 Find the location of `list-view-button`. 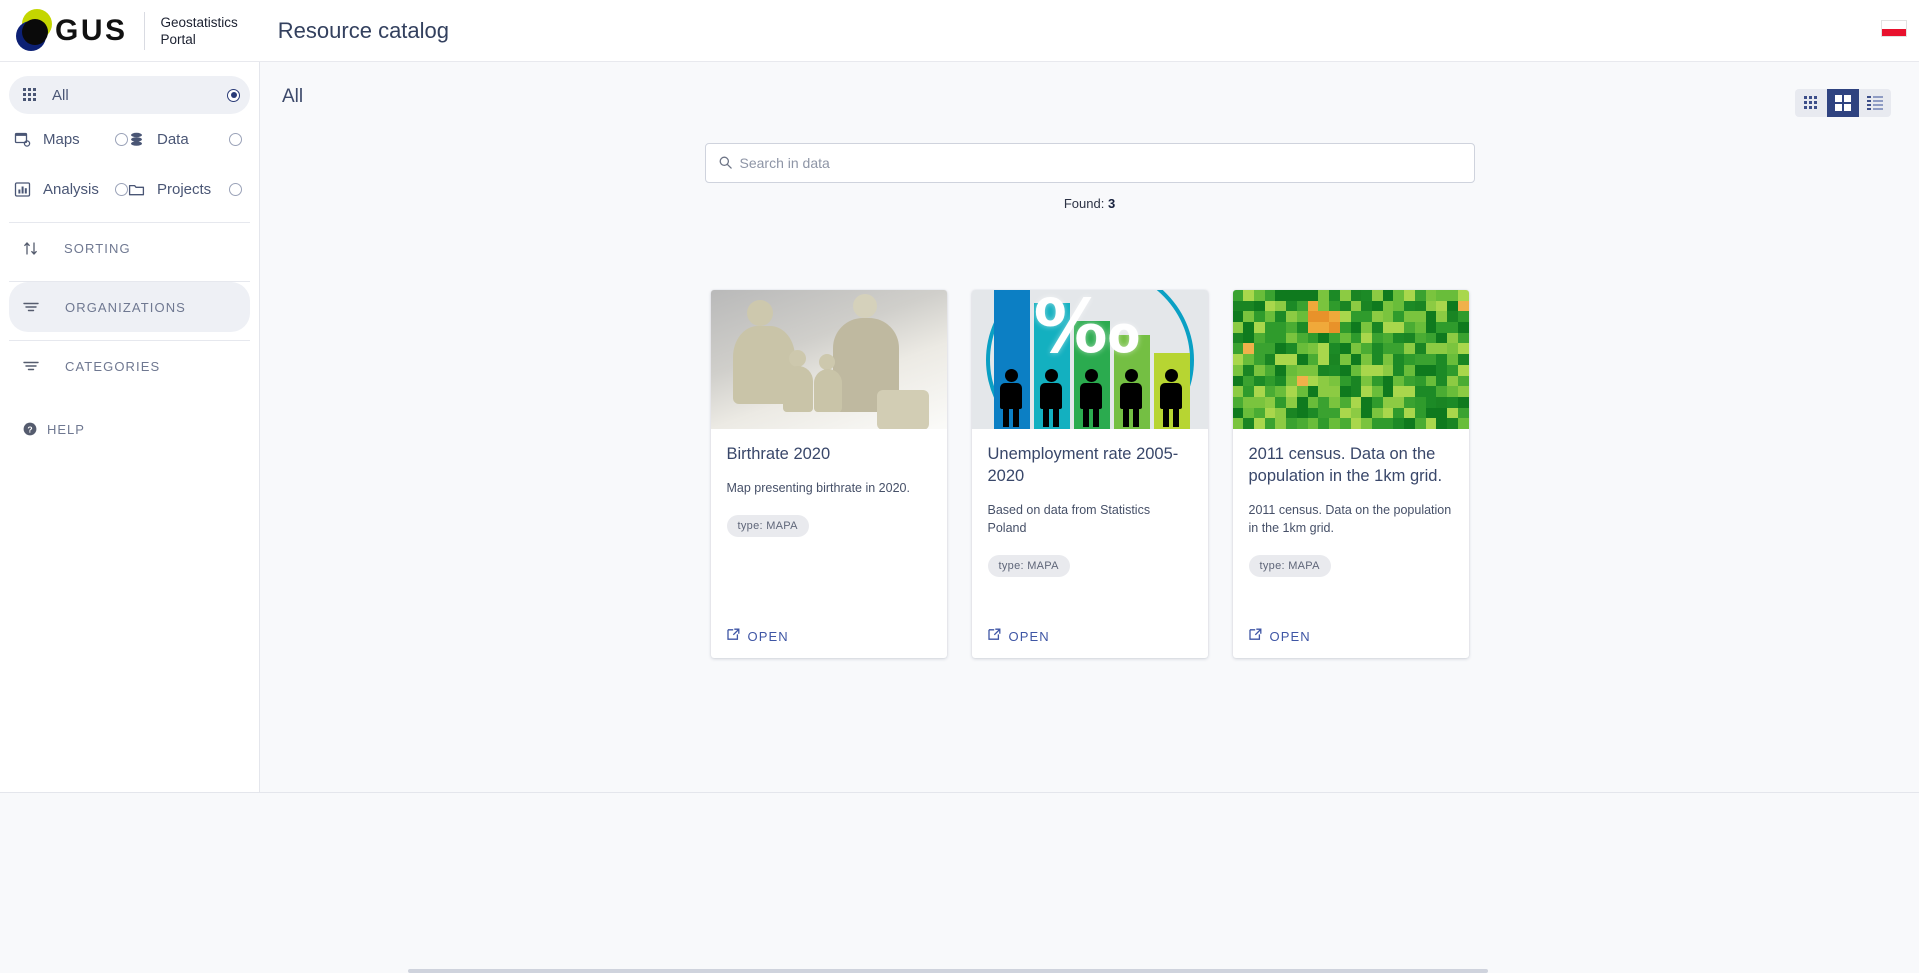

list-view-button is located at coordinates (1875, 103).